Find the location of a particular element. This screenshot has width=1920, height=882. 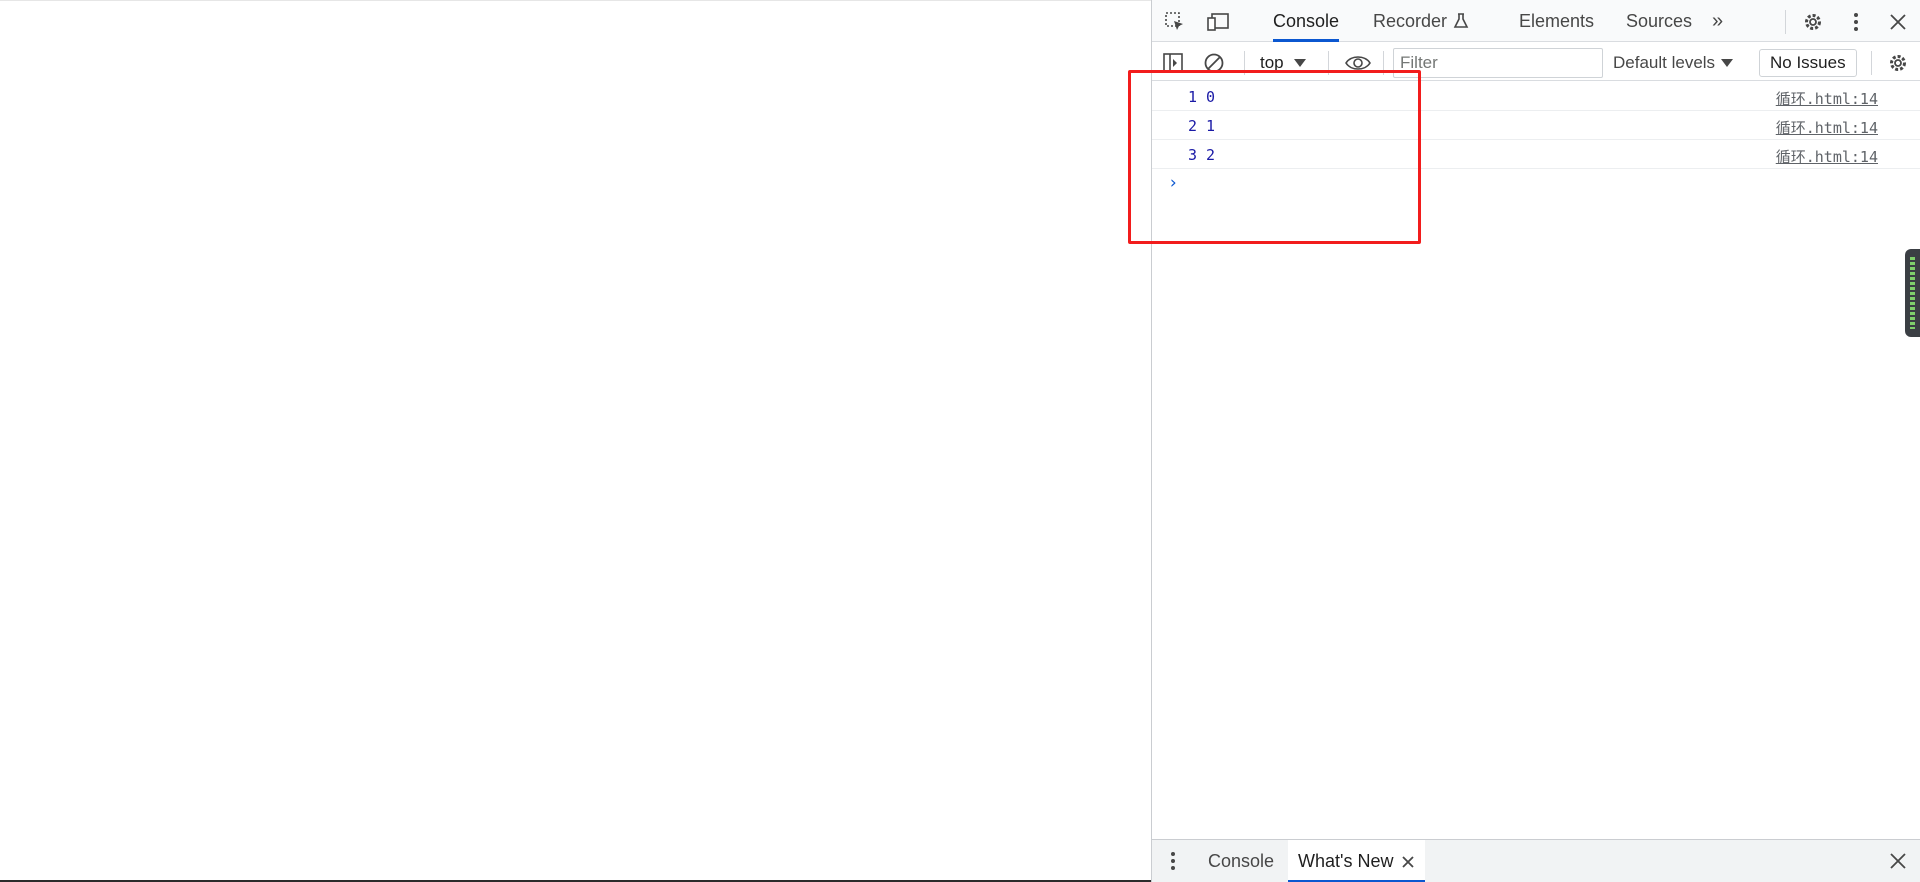

log-levels-dropdown: Default levels is located at coordinates (1673, 63).